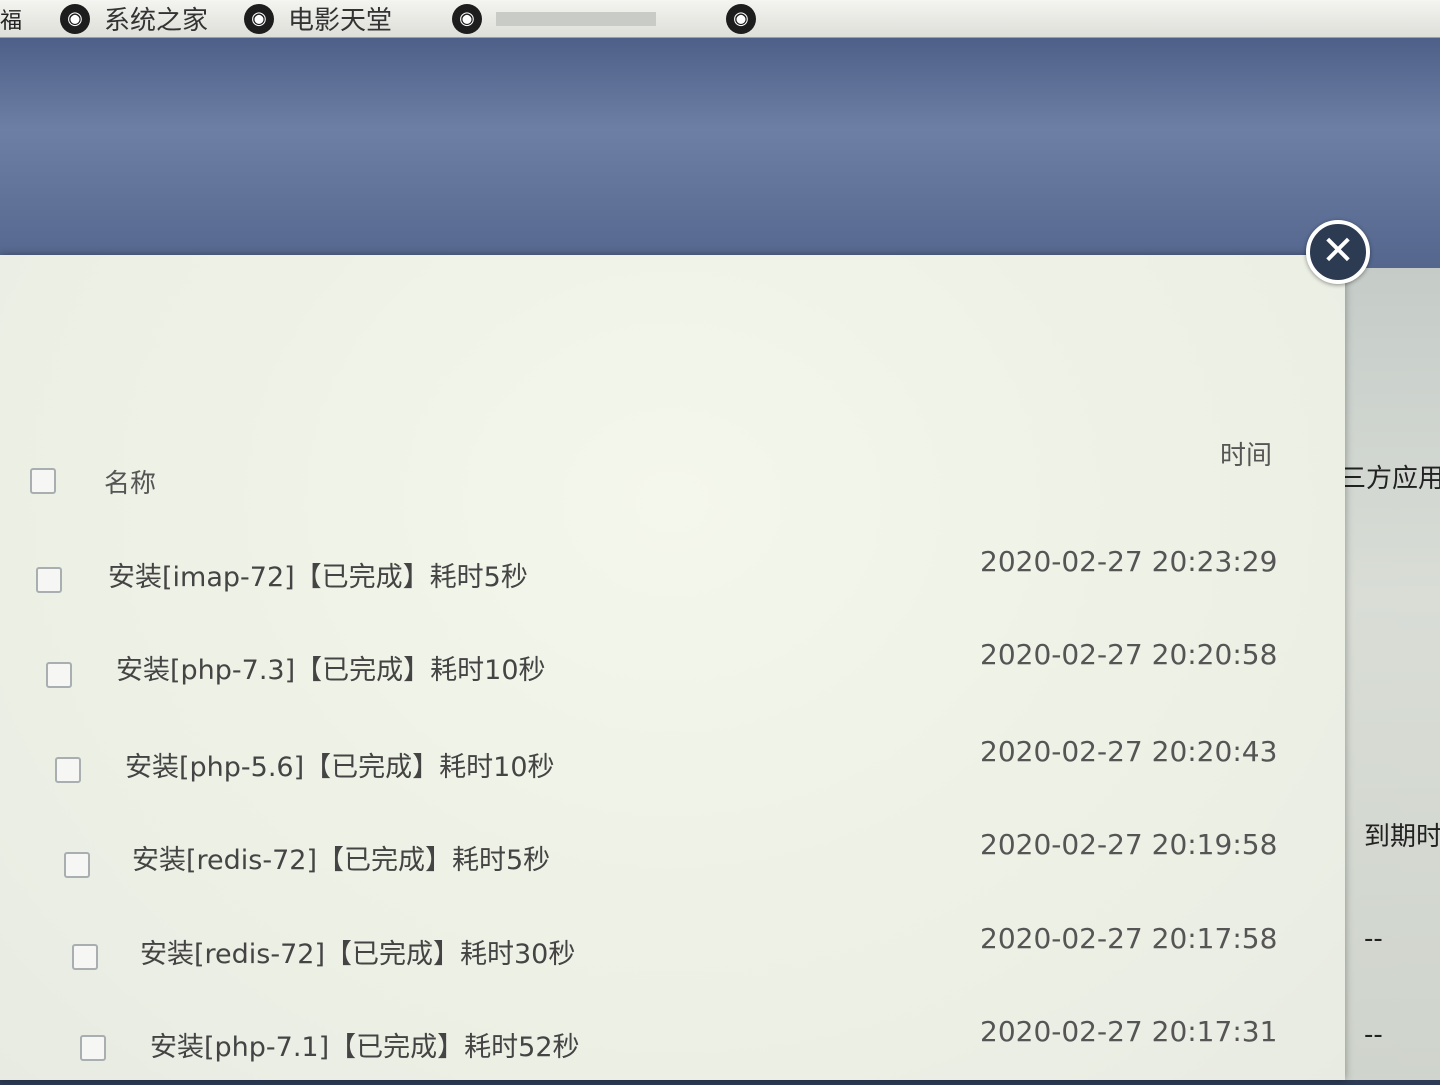 This screenshot has width=1440, height=1085. Describe the element at coordinates (665, 580) in the screenshot. I see `table-row: 安装[imap-72]【已完成】耗时5秒 2020-02-27 20:23:29` at that location.